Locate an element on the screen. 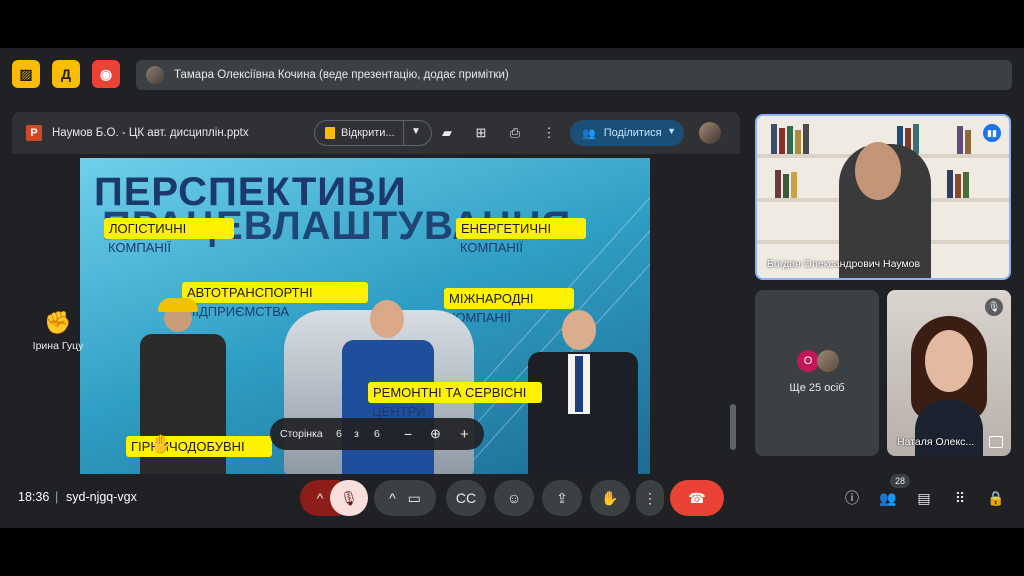 Image resolution: width=1024 pixels, height=576 pixels. present-screen-button: ⇪ is located at coordinates (562, 498).